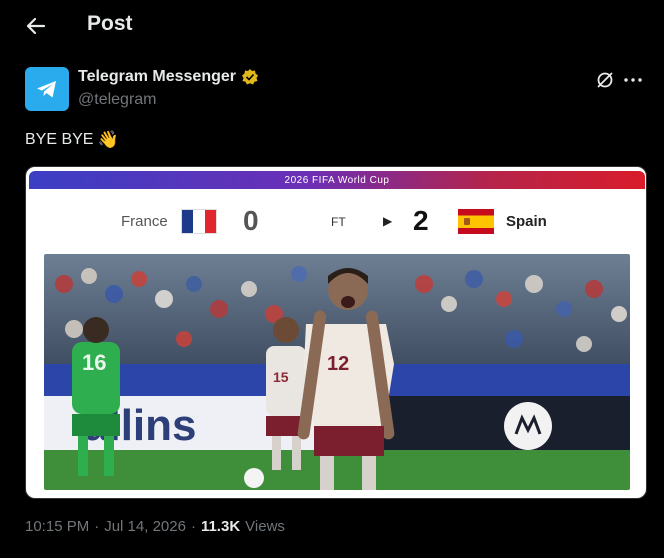  What do you see at coordinates (110, 23) in the screenshot?
I see `page-title: Post` at bounding box center [110, 23].